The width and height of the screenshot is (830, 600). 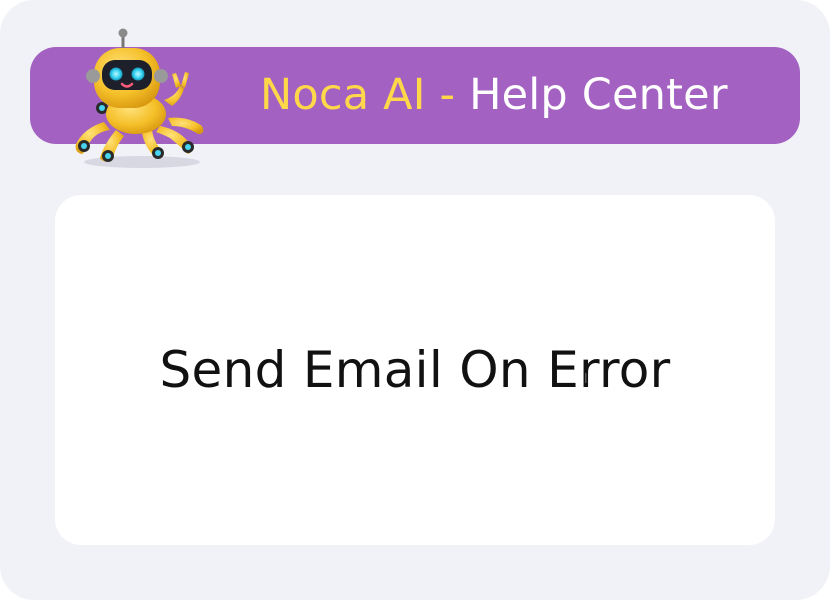 What do you see at coordinates (586, 378) in the screenshot?
I see `text-cursor-icon` at bounding box center [586, 378].